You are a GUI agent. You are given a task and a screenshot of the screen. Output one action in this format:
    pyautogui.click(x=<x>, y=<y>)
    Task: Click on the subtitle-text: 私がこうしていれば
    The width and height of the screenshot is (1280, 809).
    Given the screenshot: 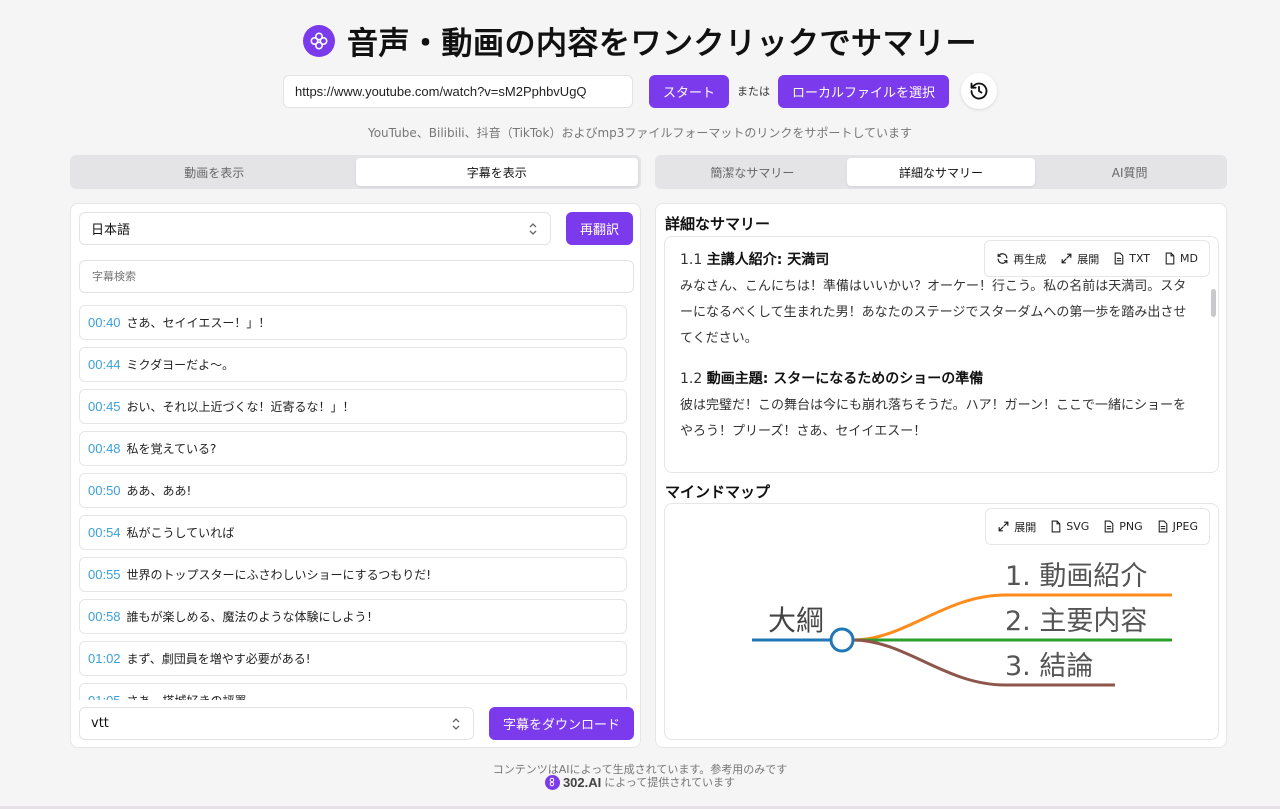 What is the action you would take?
    pyautogui.click(x=180, y=533)
    